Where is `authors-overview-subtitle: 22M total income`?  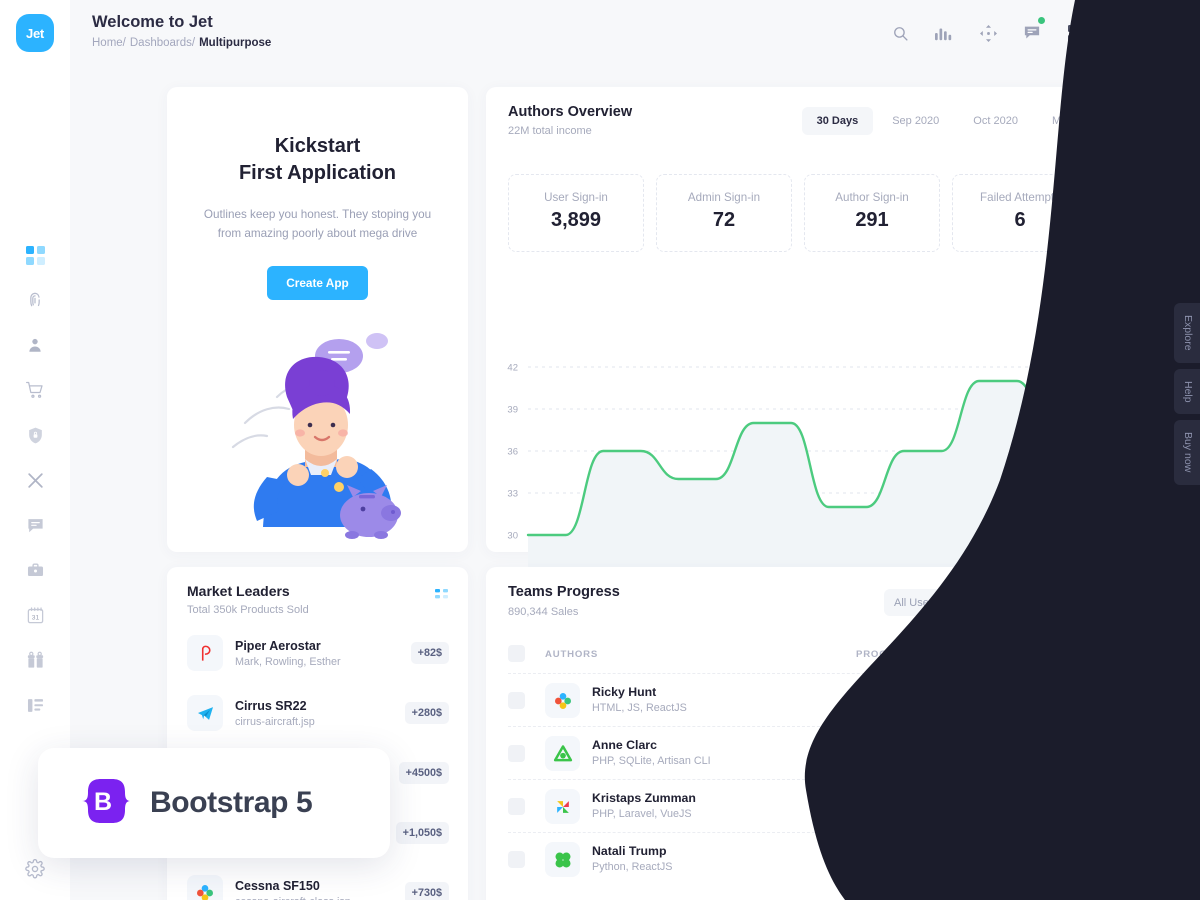 authors-overview-subtitle: 22M total income is located at coordinates (550, 131).